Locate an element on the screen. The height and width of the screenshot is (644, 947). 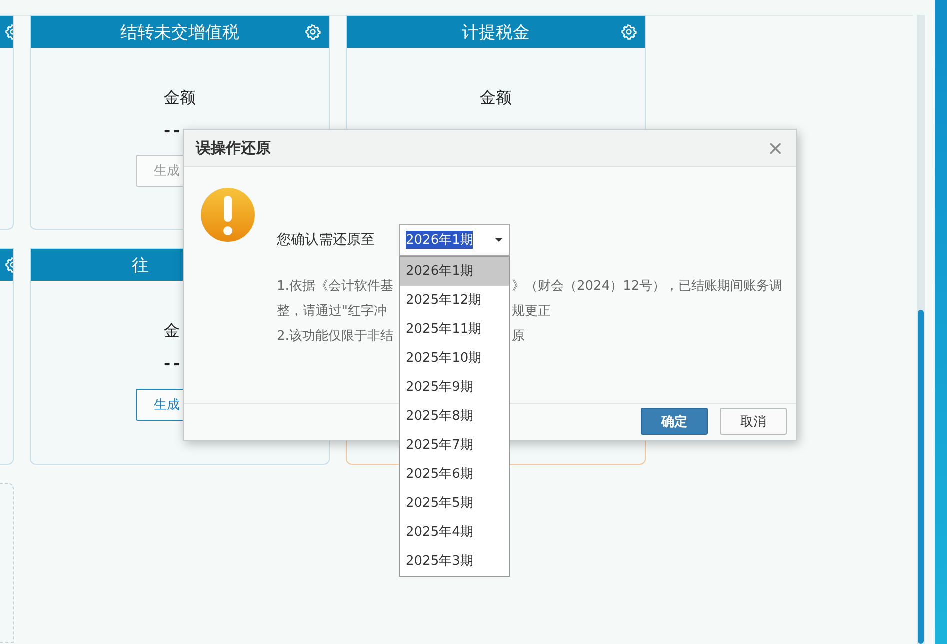
prompt-text: 您确认需还原至 is located at coordinates (326, 240).